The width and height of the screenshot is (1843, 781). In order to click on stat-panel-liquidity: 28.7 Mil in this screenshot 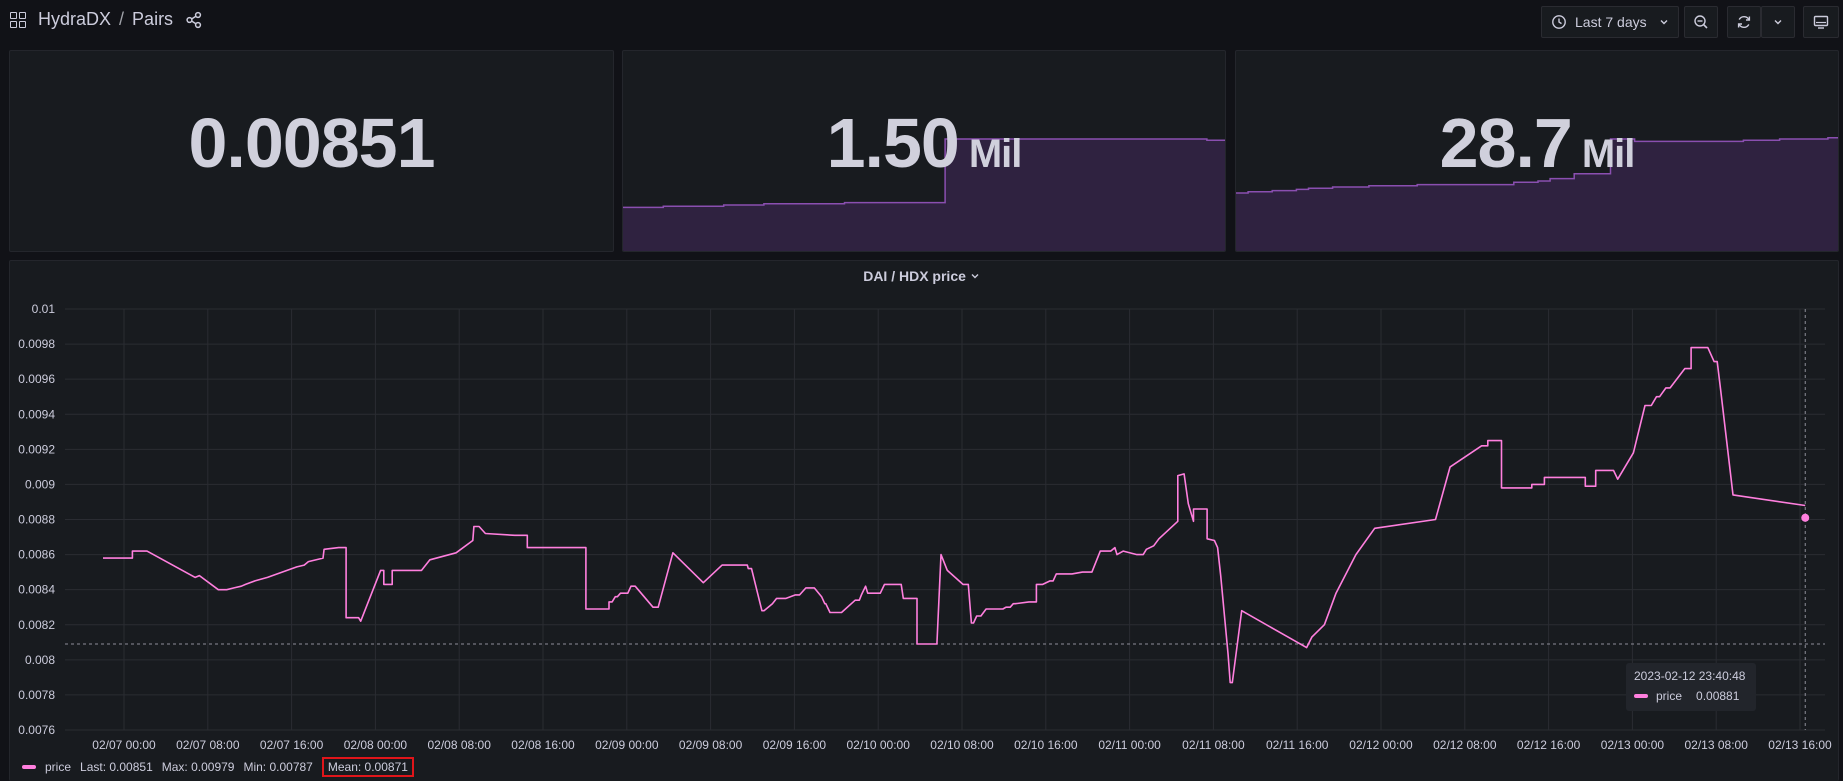, I will do `click(1537, 151)`.